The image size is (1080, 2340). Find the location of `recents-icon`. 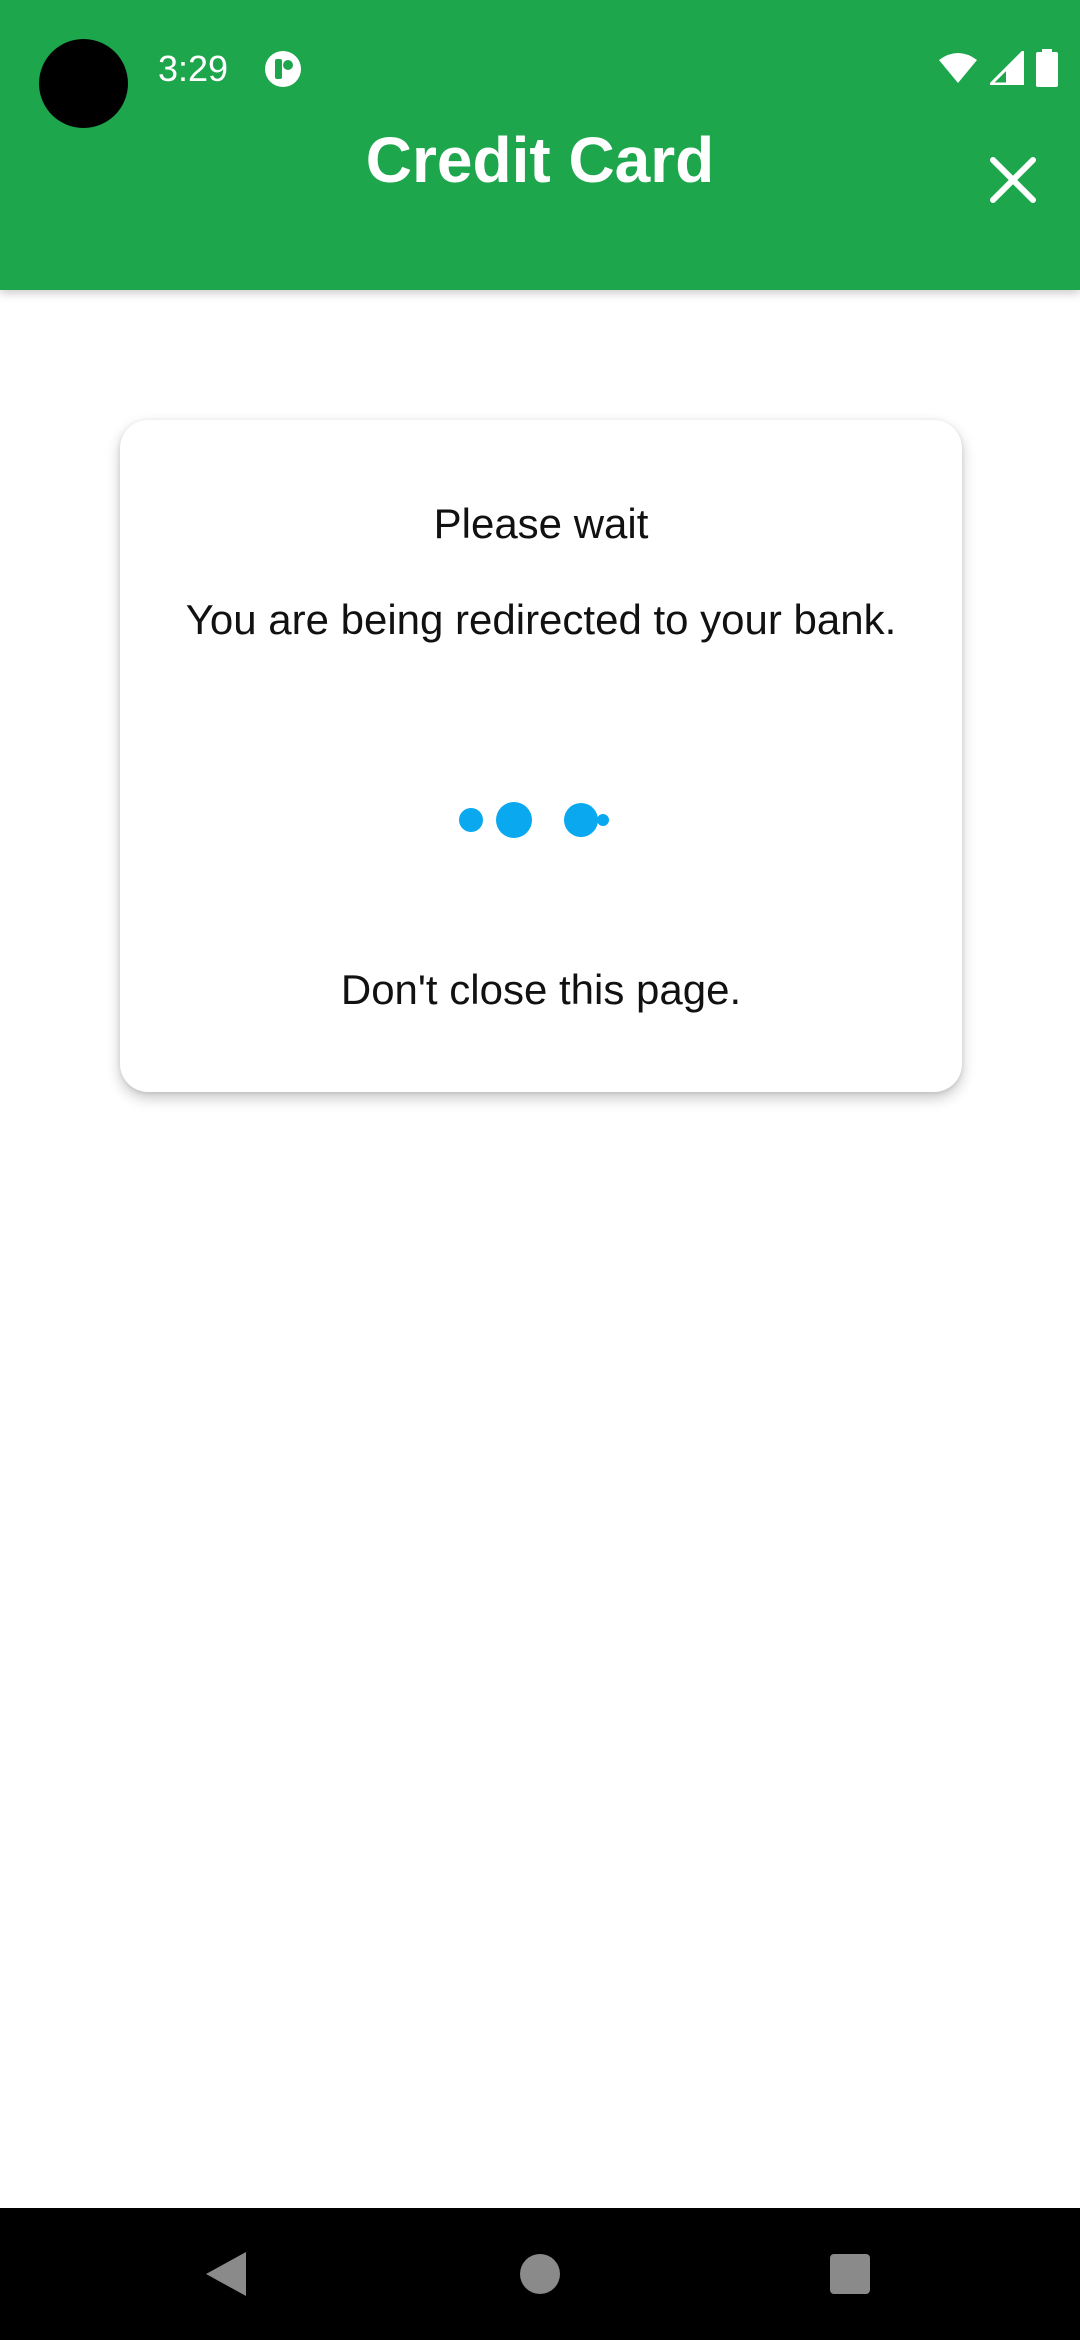

recents-icon is located at coordinates (850, 2274).